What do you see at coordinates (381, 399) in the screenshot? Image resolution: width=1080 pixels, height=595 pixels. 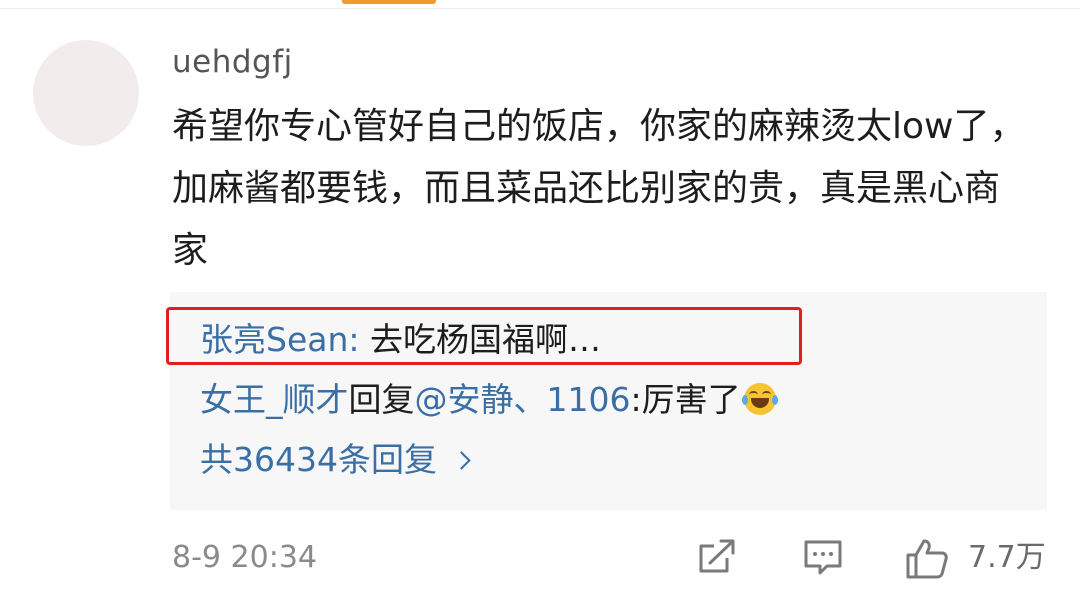 I see `reply-word: 回复` at bounding box center [381, 399].